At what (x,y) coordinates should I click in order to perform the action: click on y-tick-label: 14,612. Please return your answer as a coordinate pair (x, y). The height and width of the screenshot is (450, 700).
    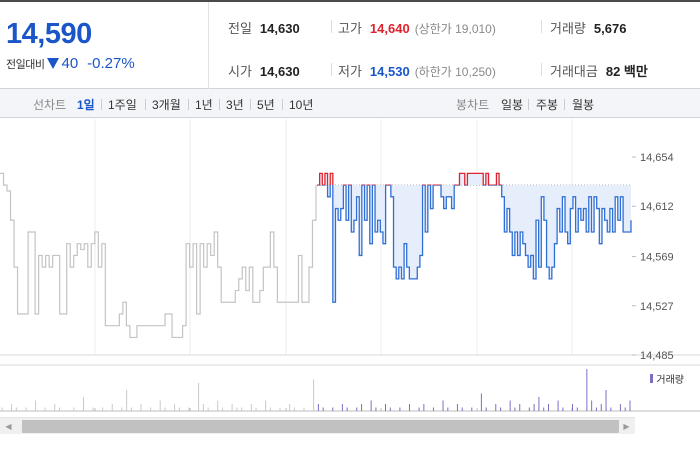
    Looking at the image, I should click on (657, 207).